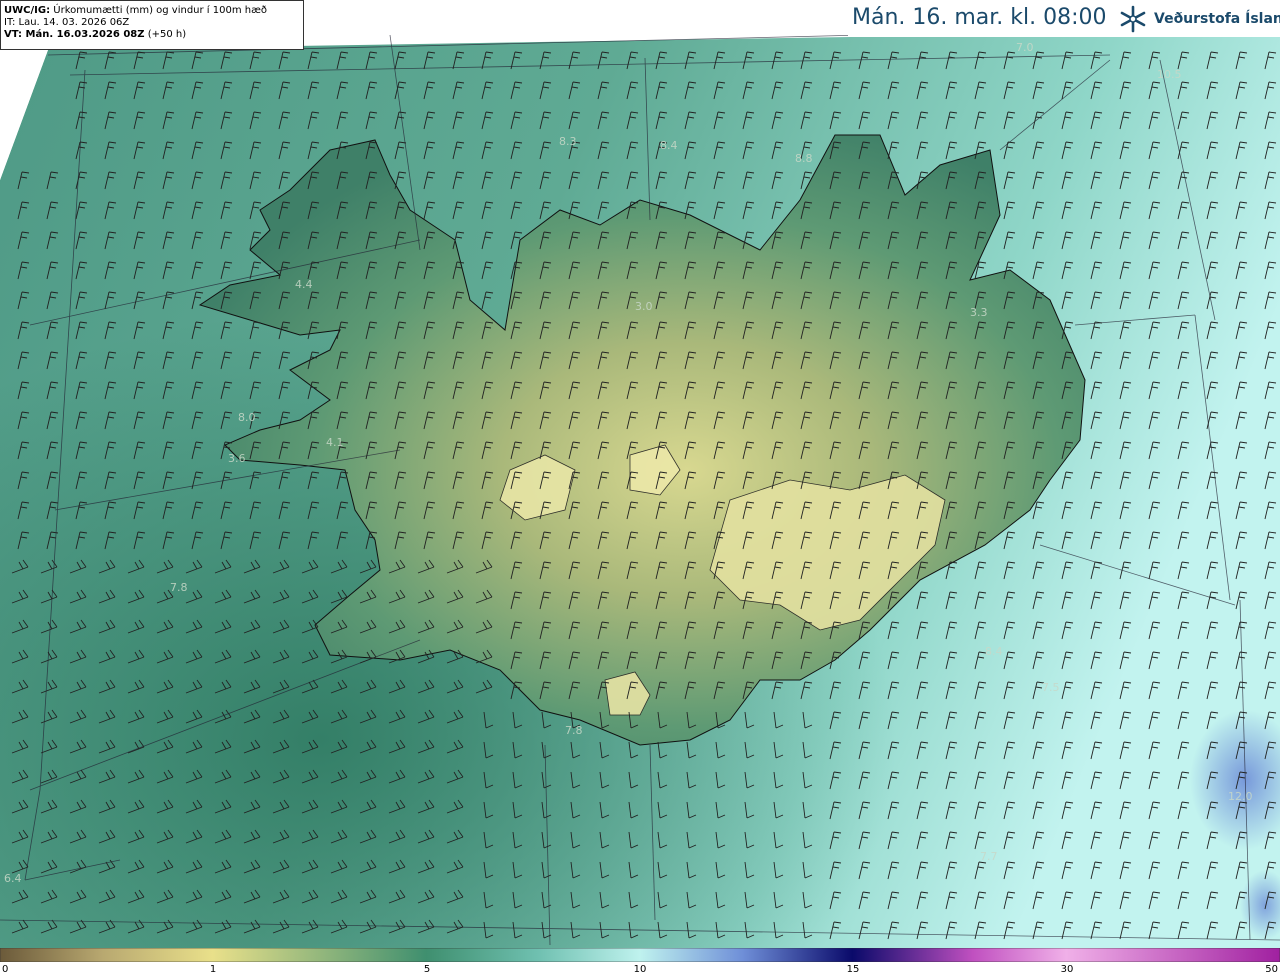 The width and height of the screenshot is (1280, 978). Describe the element at coordinates (179, 587) in the screenshot. I see `map-label-12: 7.8` at that location.